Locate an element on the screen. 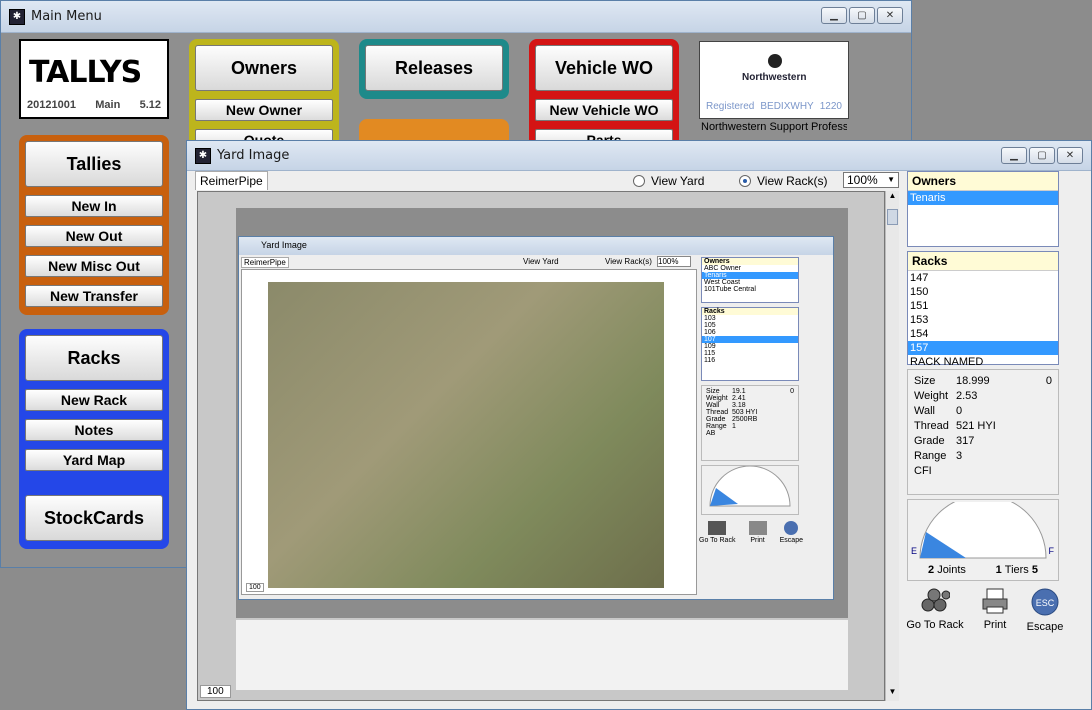 The image size is (1092, 710). owners-panel: Owners Tenaris is located at coordinates (983, 209).